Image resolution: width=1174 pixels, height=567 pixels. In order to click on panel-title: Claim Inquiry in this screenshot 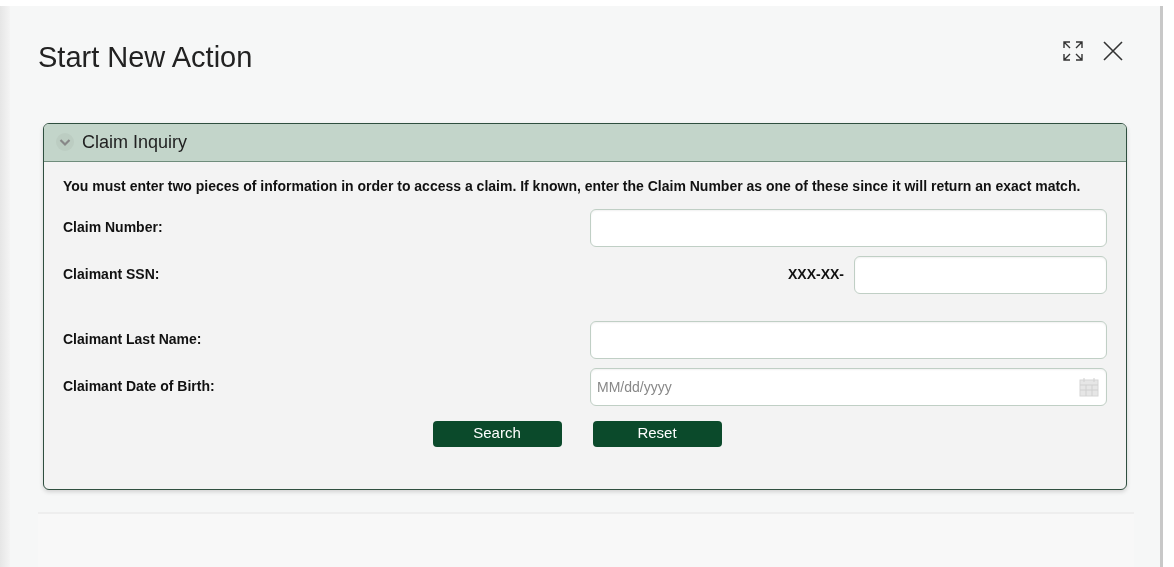, I will do `click(135, 142)`.